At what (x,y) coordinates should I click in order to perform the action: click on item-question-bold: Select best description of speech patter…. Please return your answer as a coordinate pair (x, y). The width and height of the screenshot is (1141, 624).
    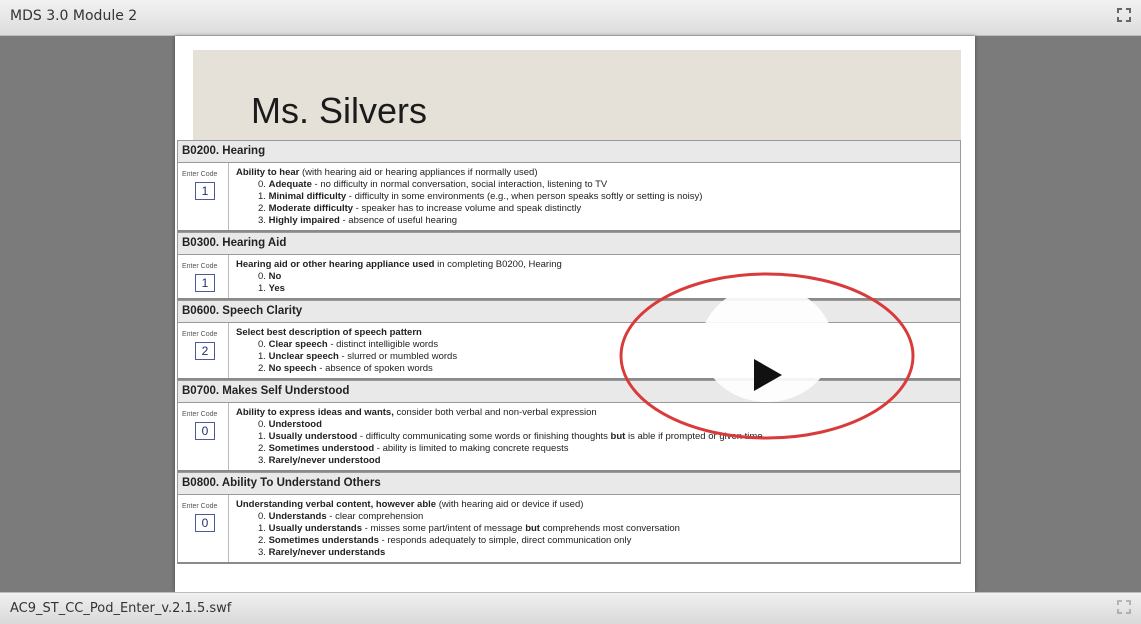
    Looking at the image, I should click on (329, 332).